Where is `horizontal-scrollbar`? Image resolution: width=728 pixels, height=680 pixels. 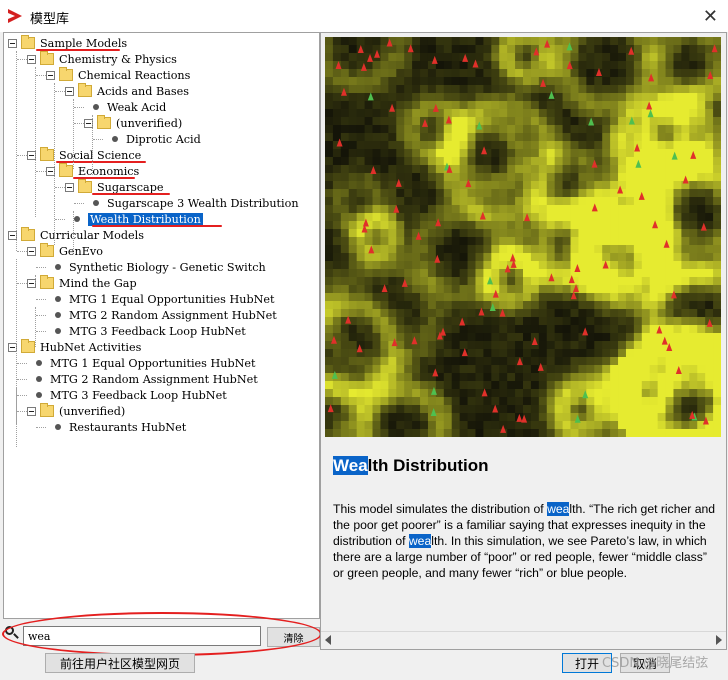
horizontal-scrollbar is located at coordinates (523, 640).